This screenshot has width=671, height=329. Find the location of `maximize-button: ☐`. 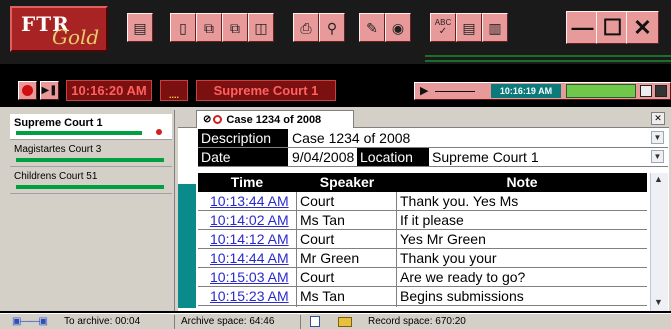

maximize-button: ☐ is located at coordinates (612, 27).